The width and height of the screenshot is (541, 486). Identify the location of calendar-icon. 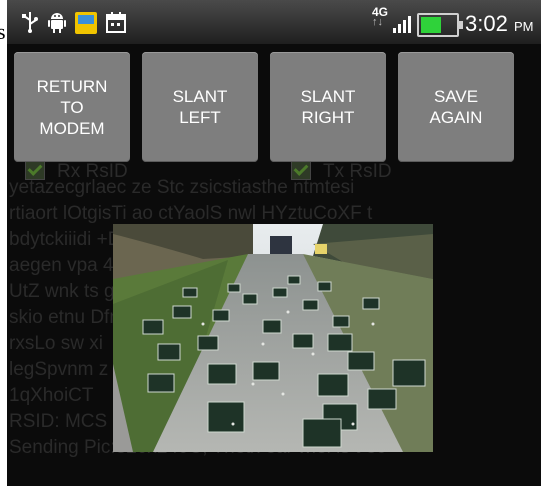
(116, 22).